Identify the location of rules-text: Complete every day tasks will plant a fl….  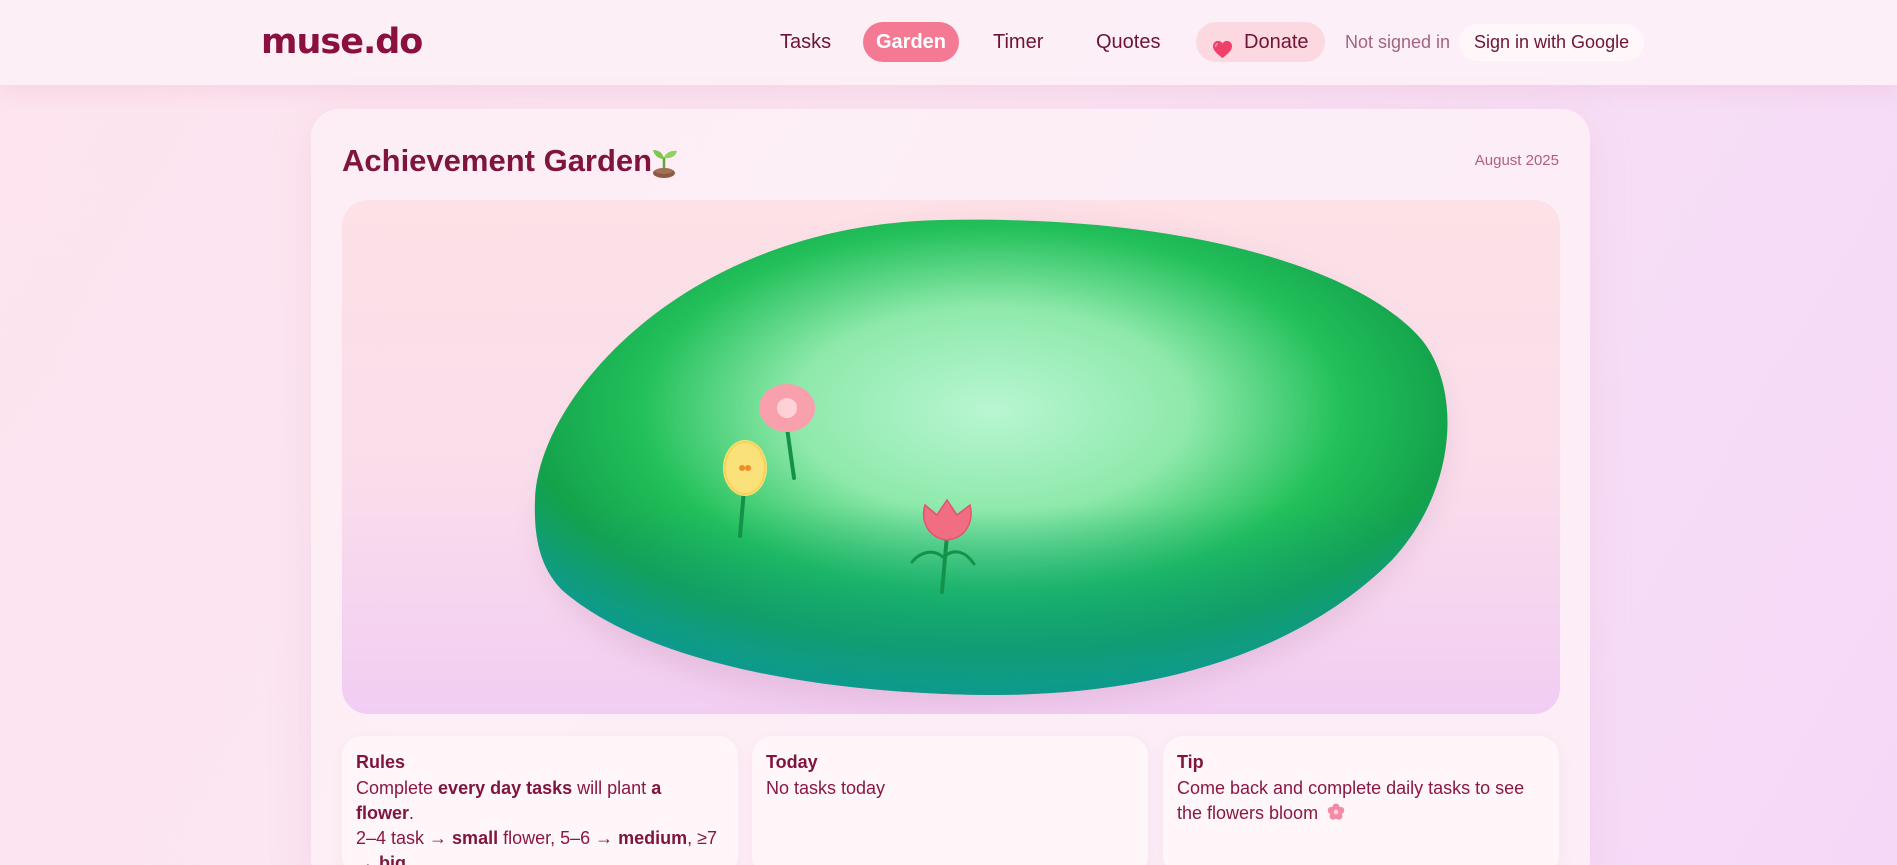
(537, 821).